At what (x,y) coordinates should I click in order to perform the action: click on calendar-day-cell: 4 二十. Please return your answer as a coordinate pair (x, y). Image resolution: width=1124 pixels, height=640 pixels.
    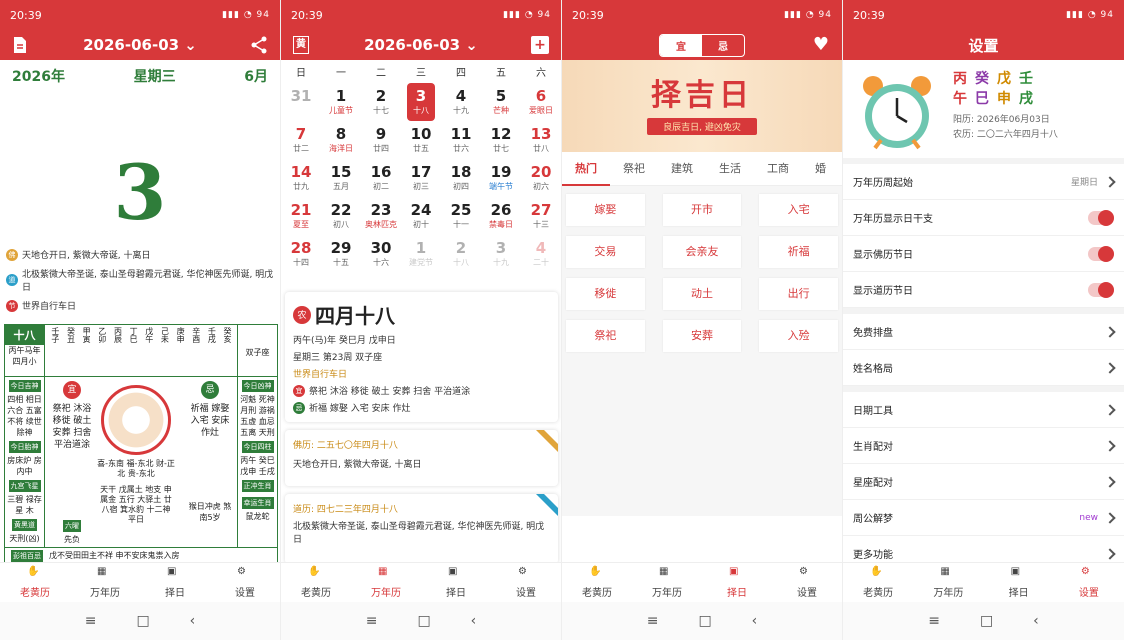
    Looking at the image, I should click on (541, 254).